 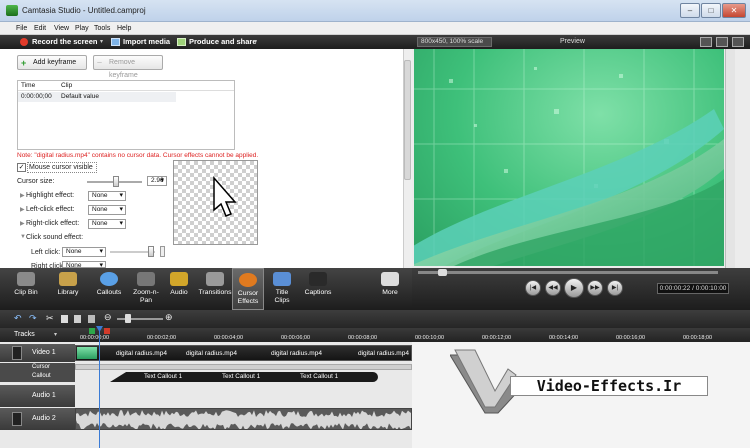 I want to click on menu-file: File, so click(x=21, y=28).